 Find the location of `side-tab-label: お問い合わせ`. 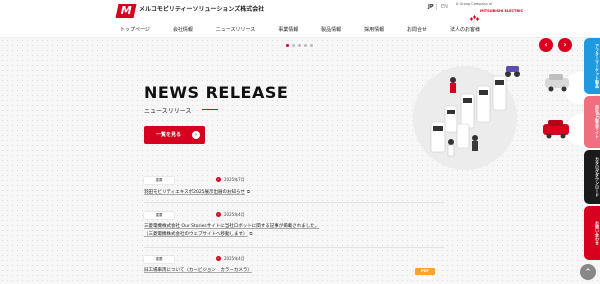

side-tab-label: お問い合わせ is located at coordinates (597, 233).